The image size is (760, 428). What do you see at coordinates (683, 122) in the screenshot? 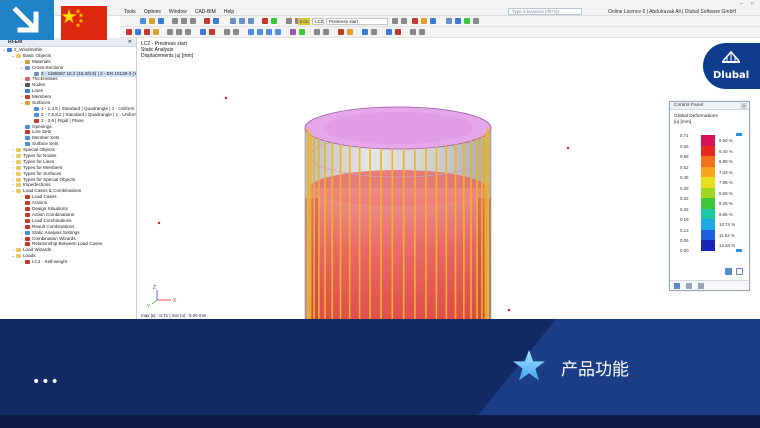
I see `legend-unit: |u| [mm]` at bounding box center [683, 122].